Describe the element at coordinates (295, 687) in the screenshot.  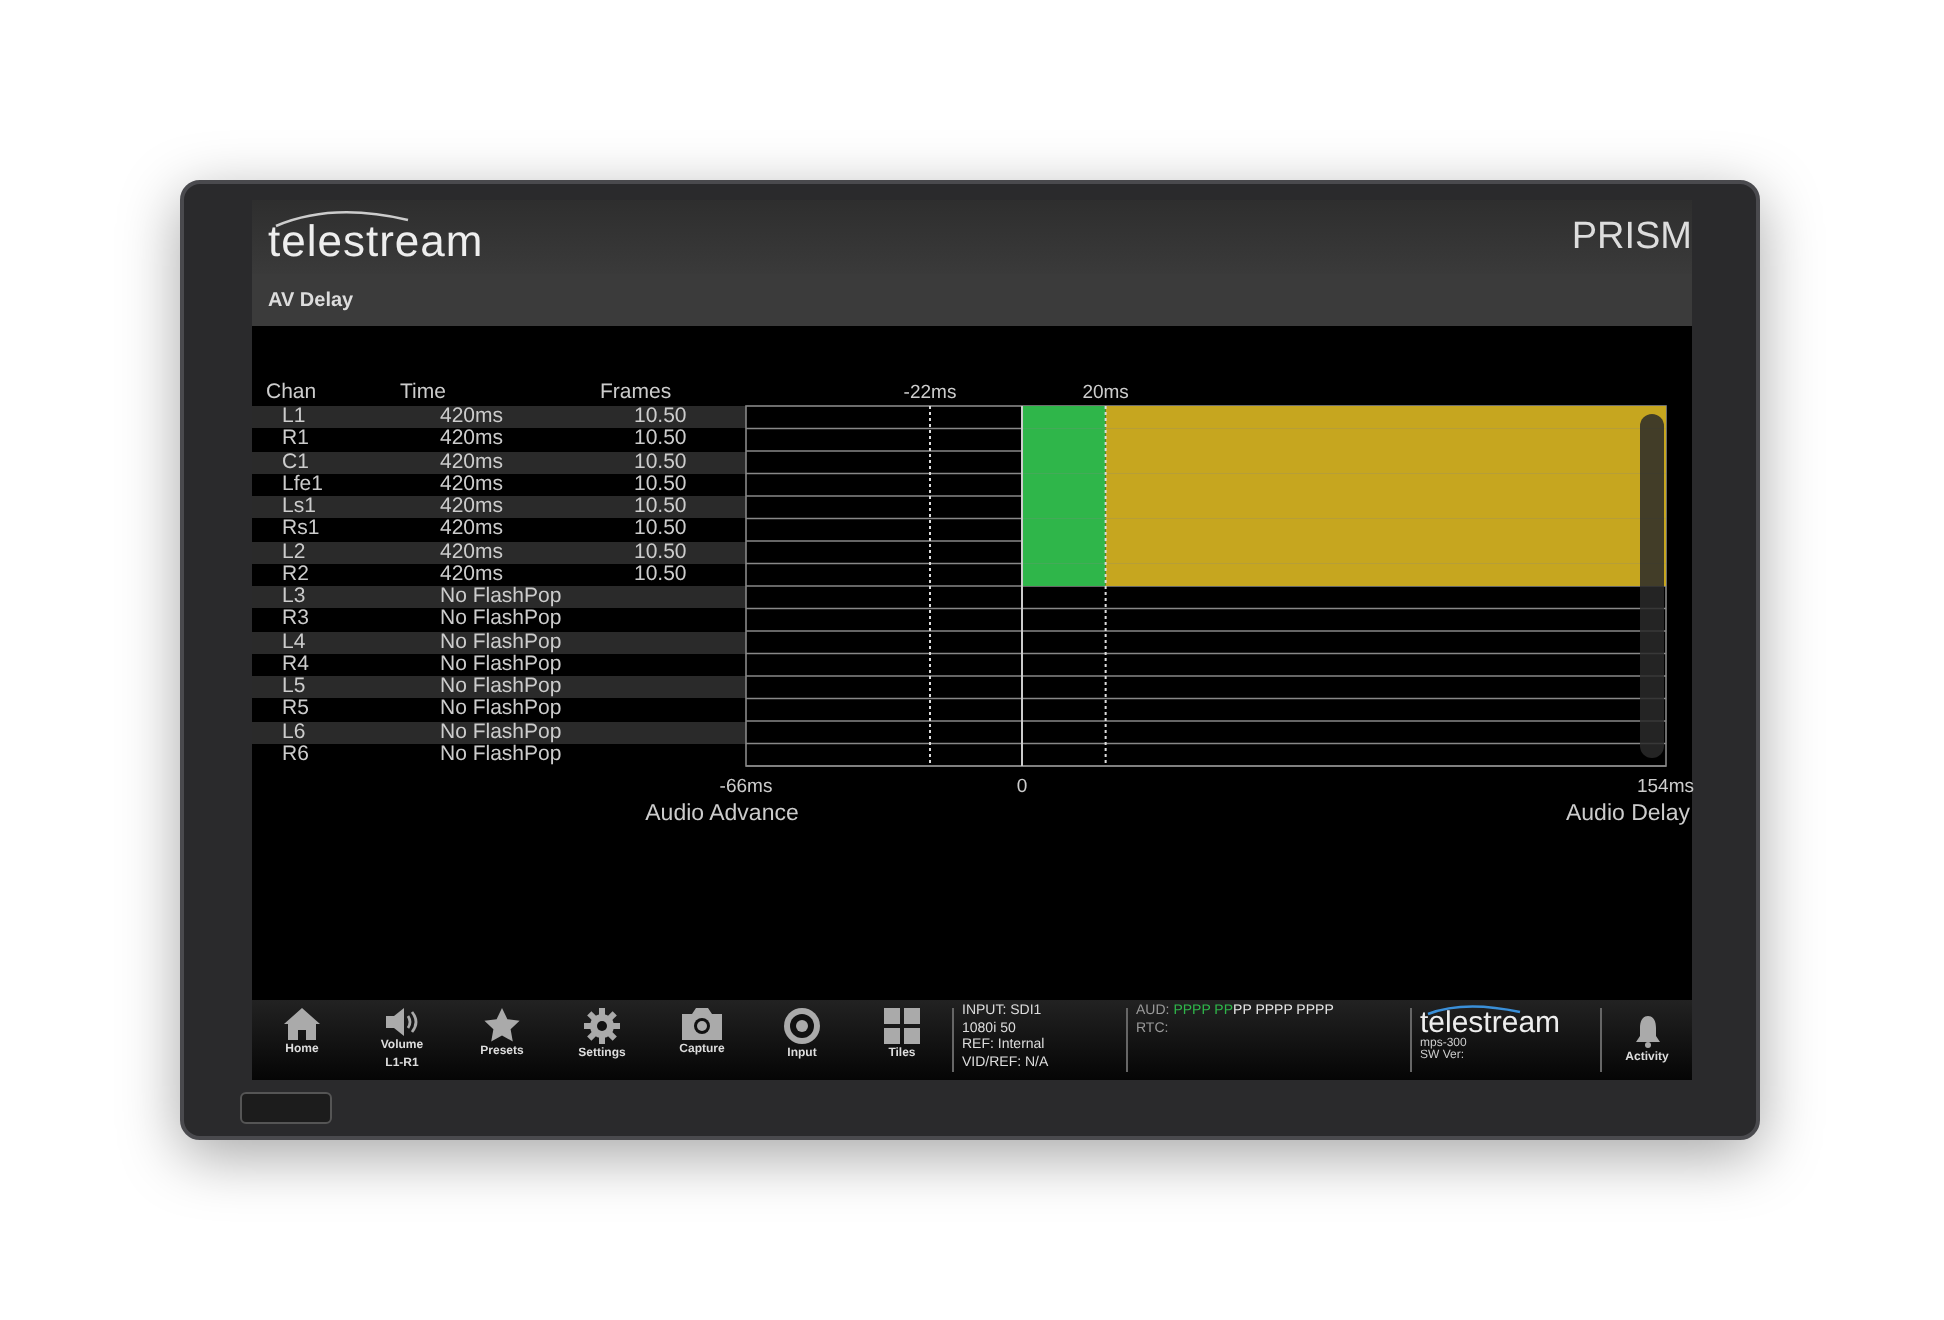
I see `channel-name: L5` at that location.